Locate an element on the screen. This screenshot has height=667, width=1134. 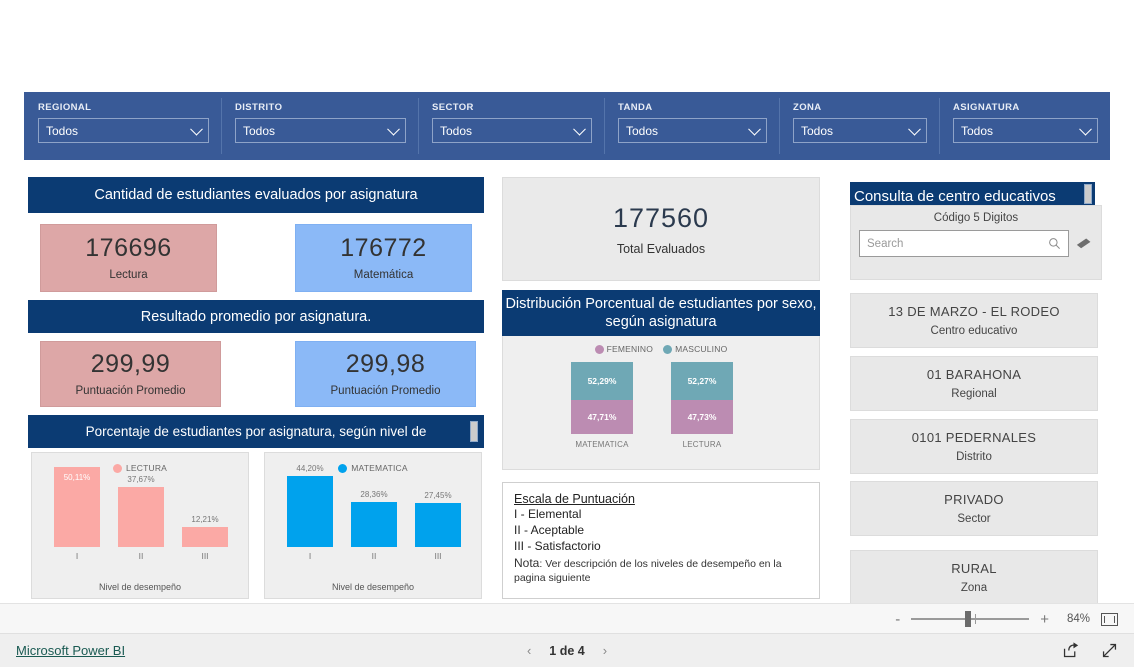
kpi-value: 177560 is located at coordinates (661, 217).